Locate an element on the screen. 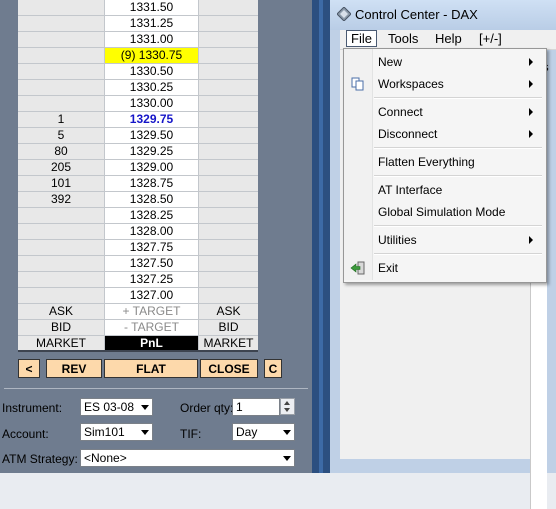 Image resolution: width=556 pixels, height=509 pixels. ladder-price-cell: 1330.25 is located at coordinates (152, 88).